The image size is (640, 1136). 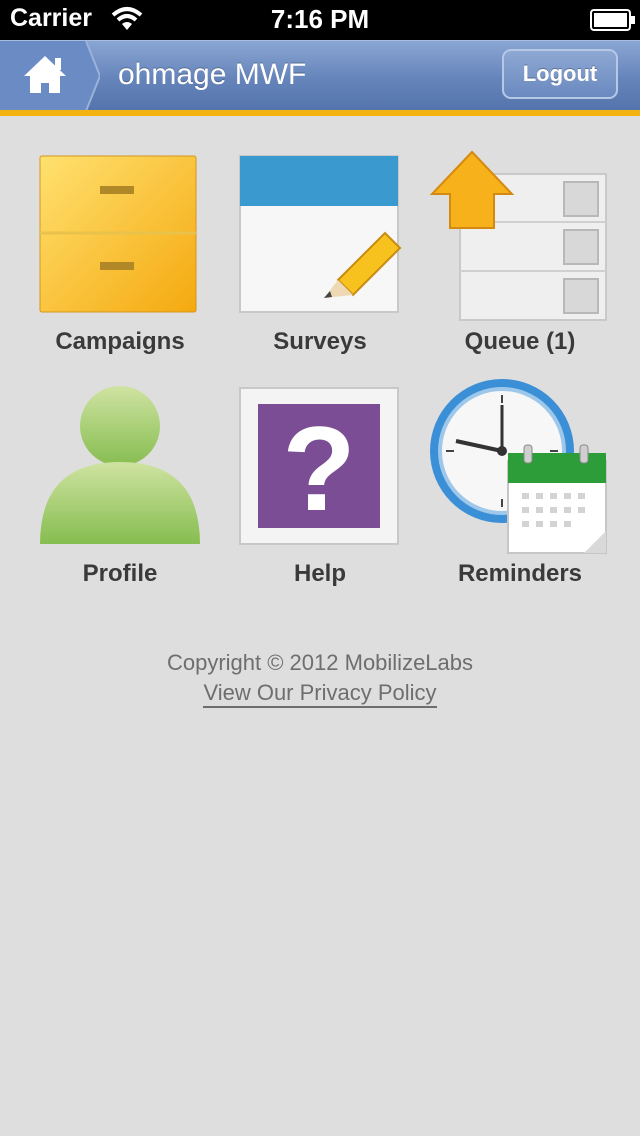 I want to click on home-button, so click(x=51, y=76).